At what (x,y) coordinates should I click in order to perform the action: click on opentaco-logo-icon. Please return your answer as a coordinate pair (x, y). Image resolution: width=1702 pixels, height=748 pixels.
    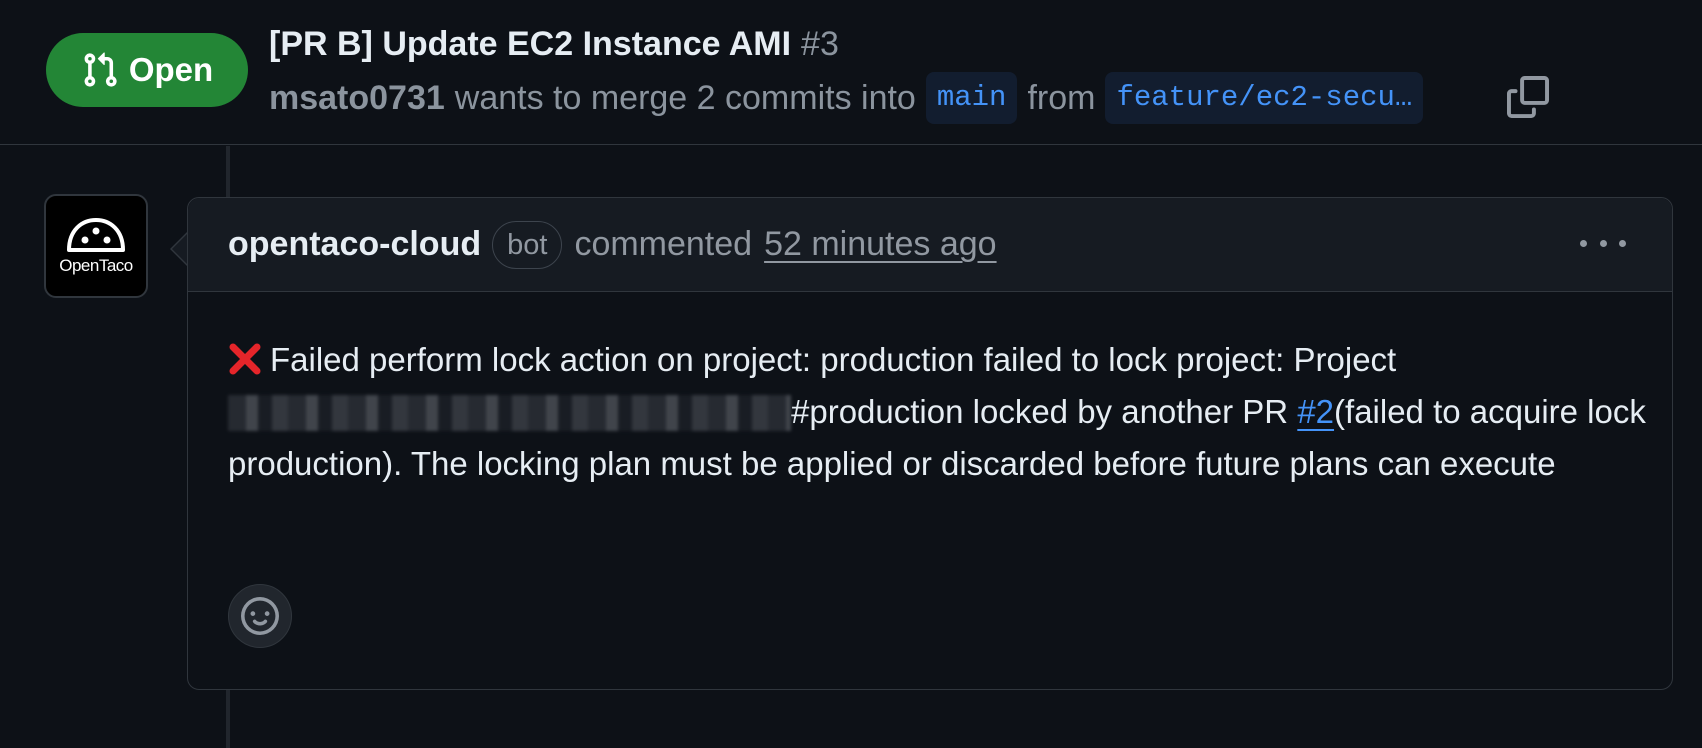
    Looking at the image, I should click on (96, 235).